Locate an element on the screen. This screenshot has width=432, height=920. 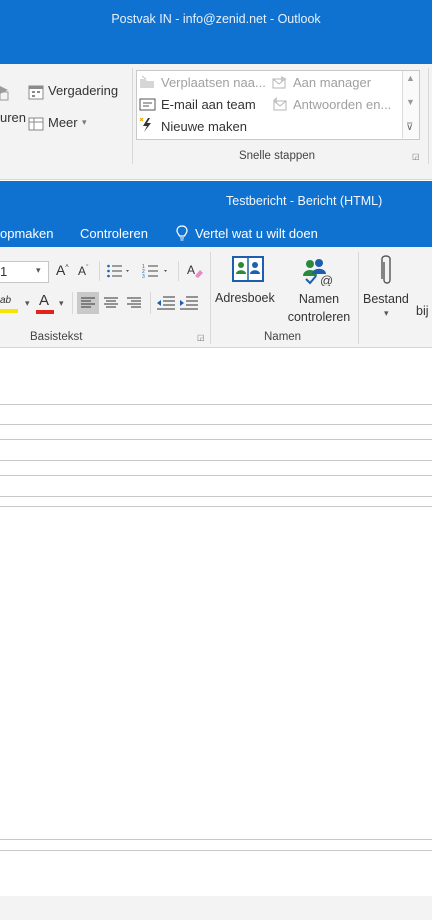
names-caption: Namen is located at coordinates (283, 337).